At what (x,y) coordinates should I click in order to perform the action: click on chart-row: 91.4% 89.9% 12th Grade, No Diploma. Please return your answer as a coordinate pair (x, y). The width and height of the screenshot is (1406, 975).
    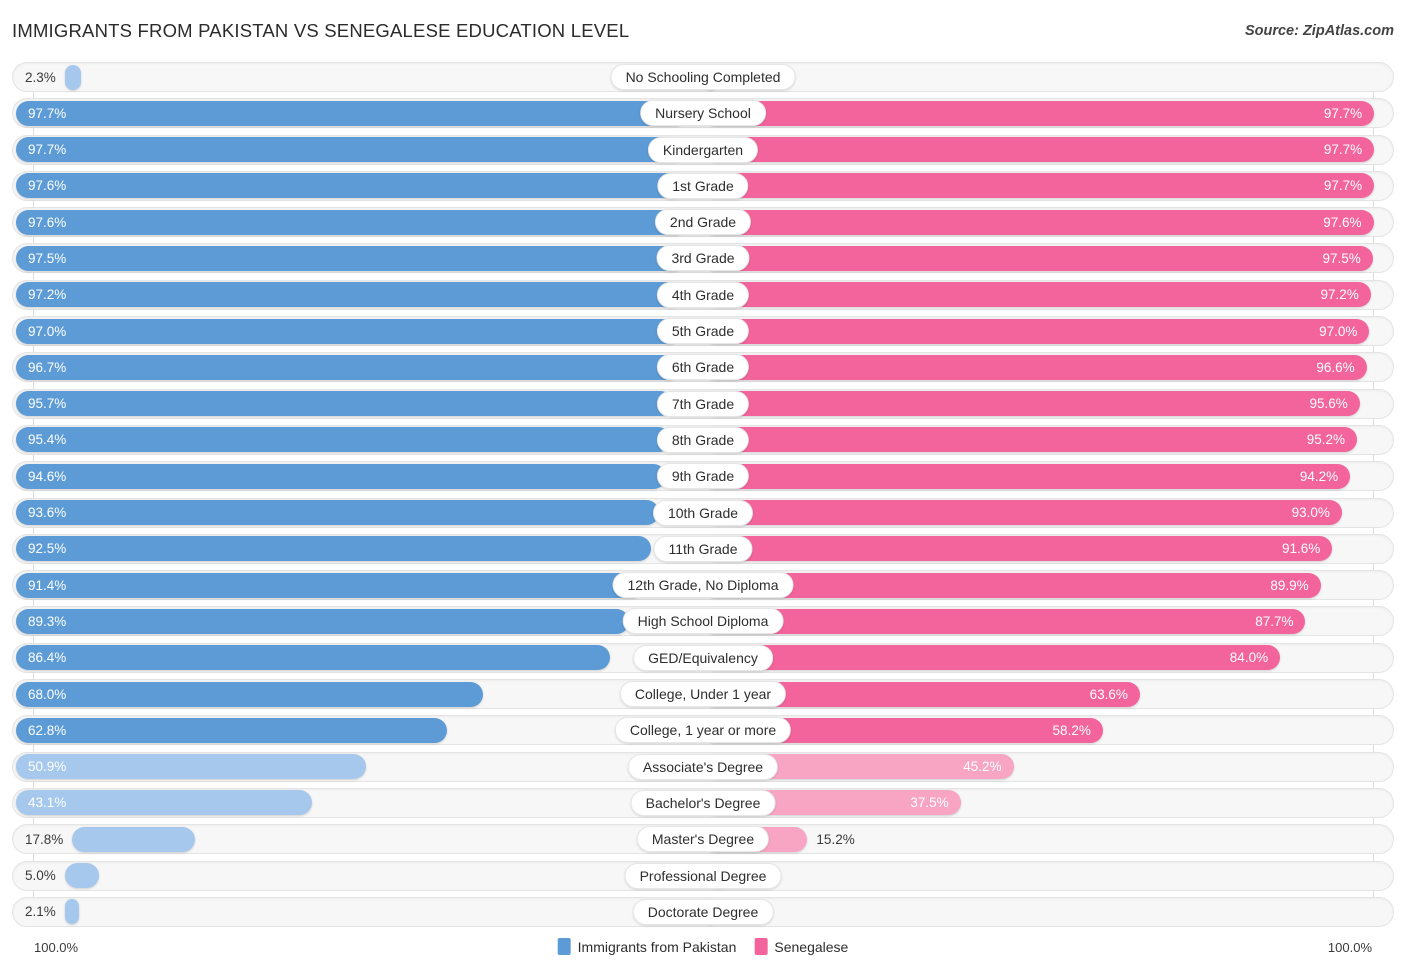
    Looking at the image, I should click on (703, 585).